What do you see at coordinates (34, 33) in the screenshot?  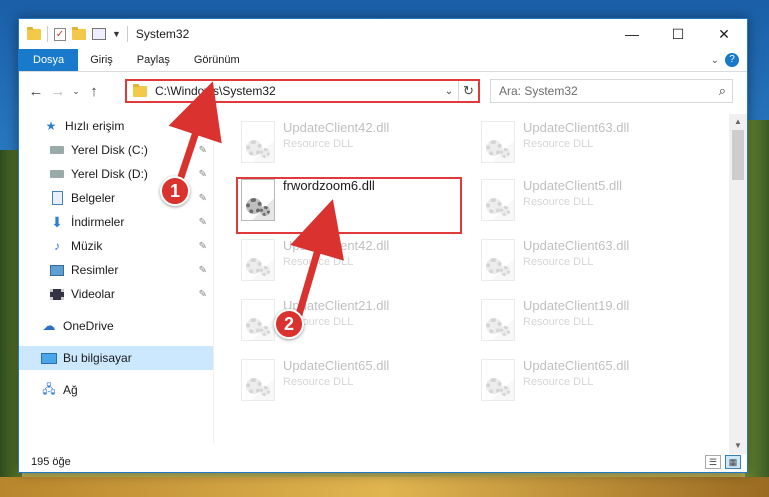 I see `folder-icon` at bounding box center [34, 33].